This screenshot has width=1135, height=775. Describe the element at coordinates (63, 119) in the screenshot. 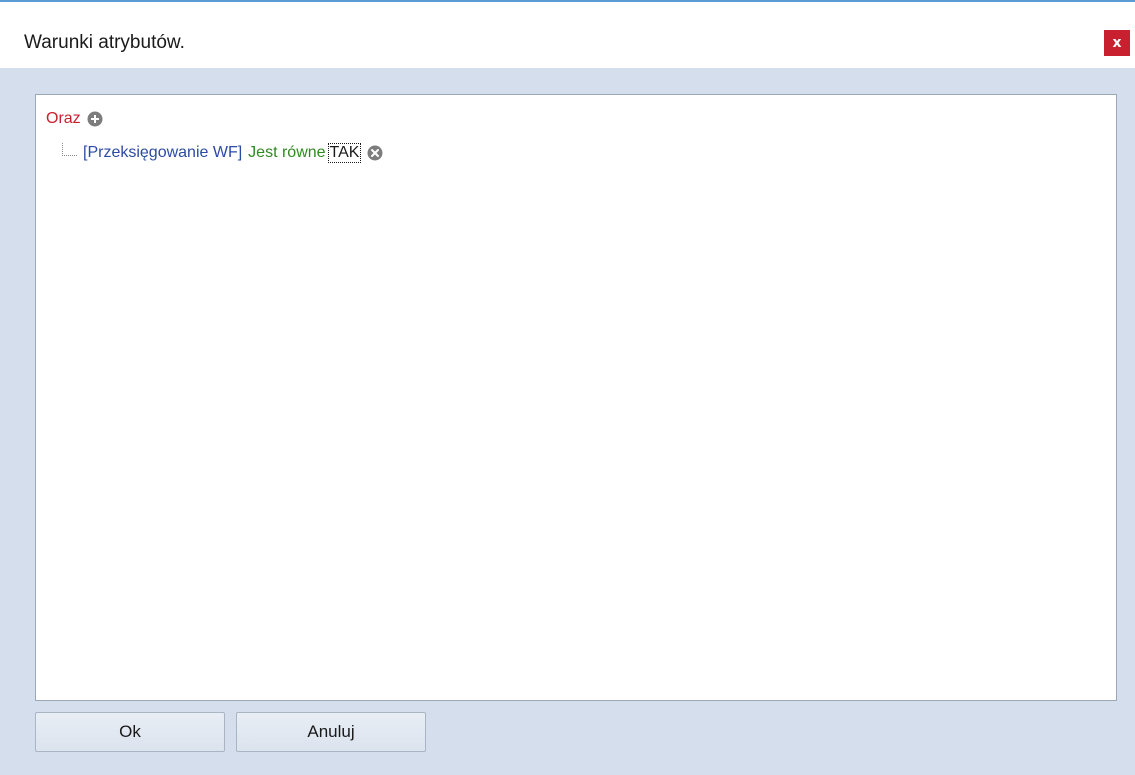

I see `group-operator-label: Oraz` at that location.